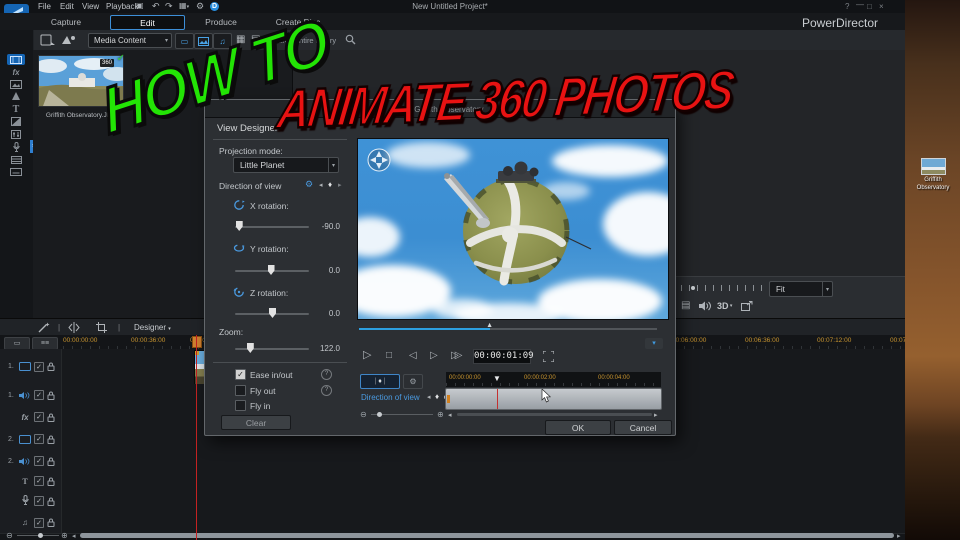  Describe the element at coordinates (321, 185) in the screenshot. I see `prev-keyframe-icon: ◂` at that location.